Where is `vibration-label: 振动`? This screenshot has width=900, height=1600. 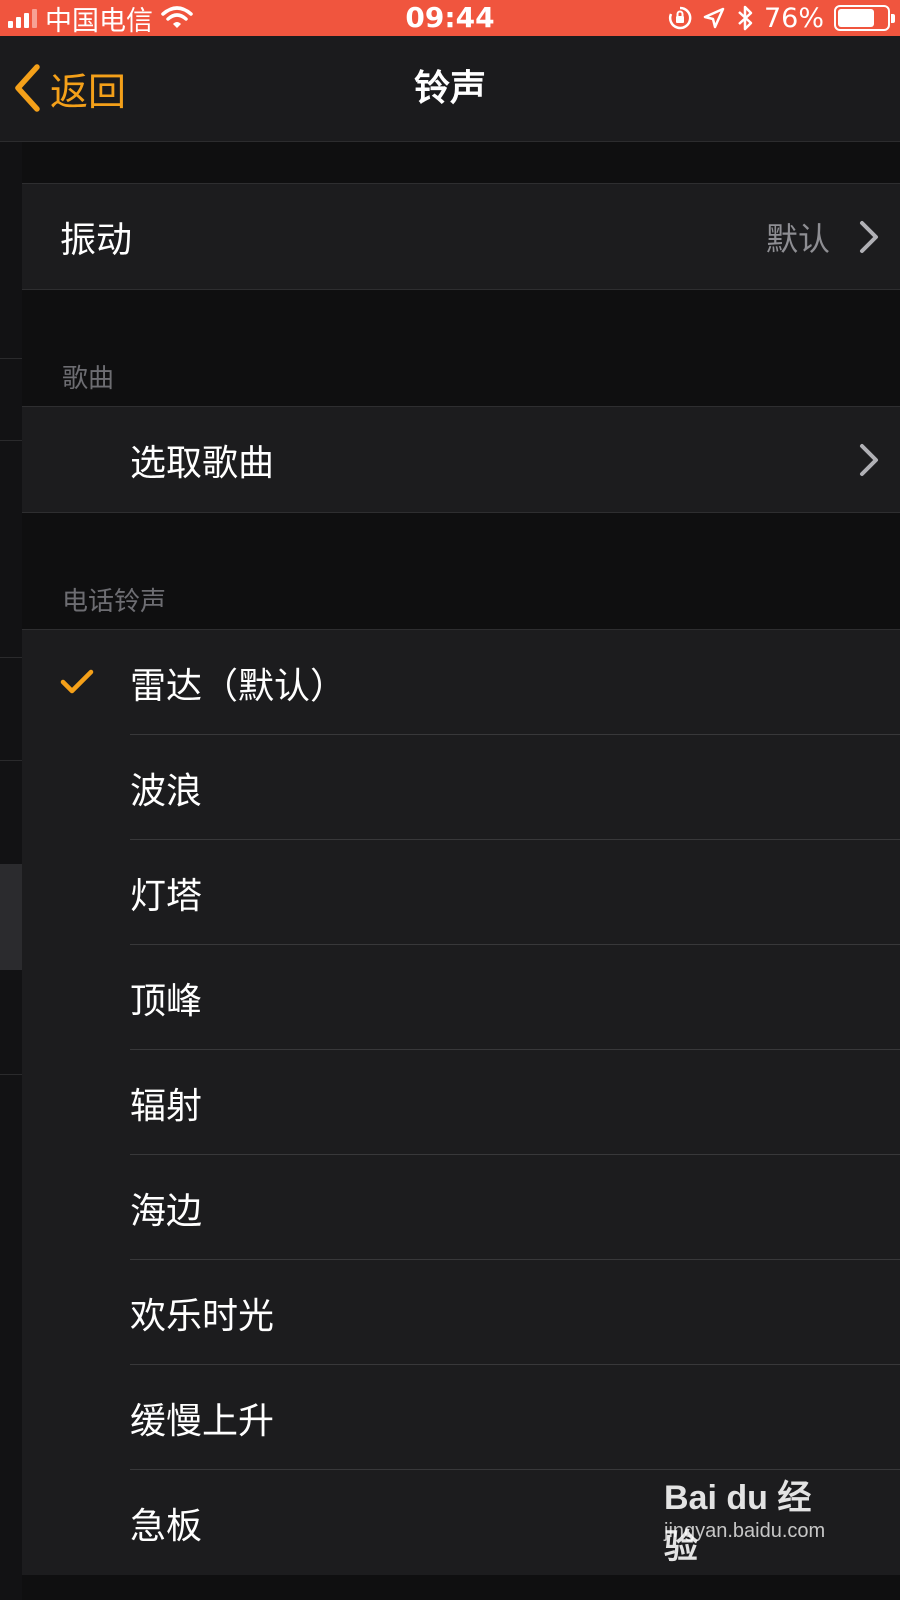 vibration-label: 振动 is located at coordinates (96, 240).